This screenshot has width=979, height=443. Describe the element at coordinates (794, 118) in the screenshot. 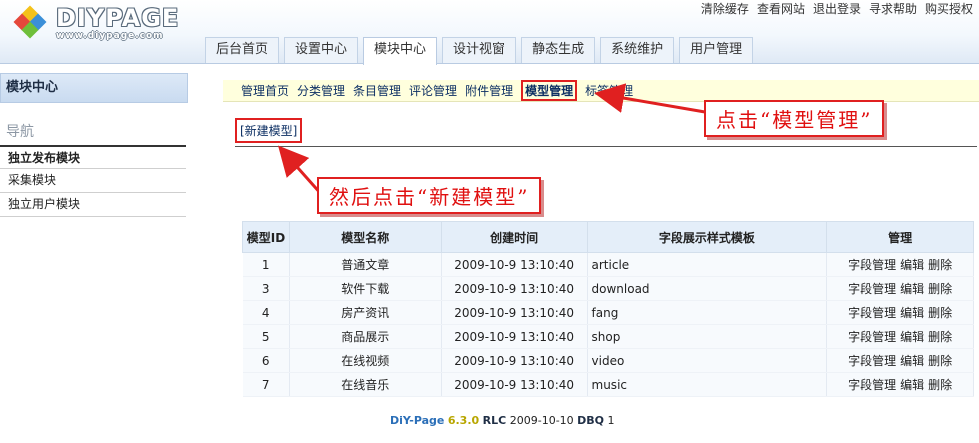

I see `callout-click-model-manage: 点击“模型管理”` at that location.